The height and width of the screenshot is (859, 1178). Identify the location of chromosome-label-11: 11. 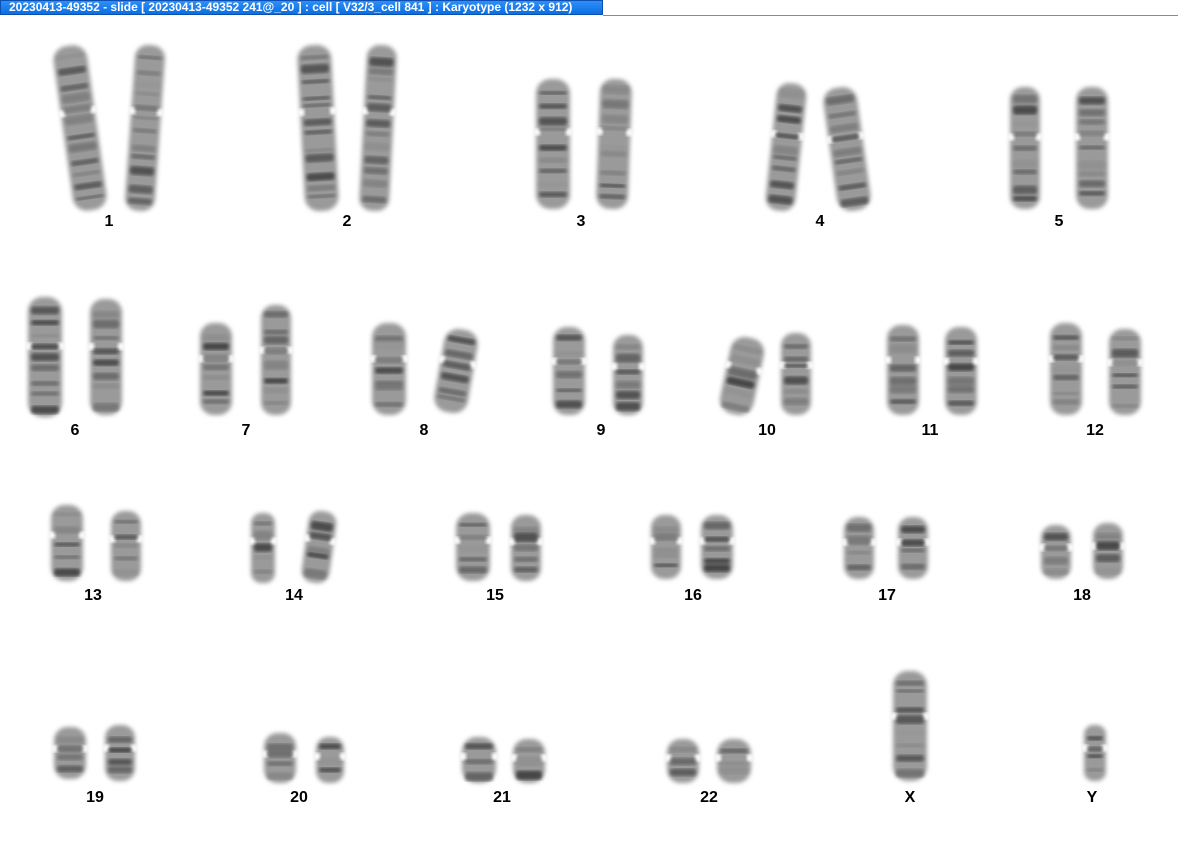
(930, 430).